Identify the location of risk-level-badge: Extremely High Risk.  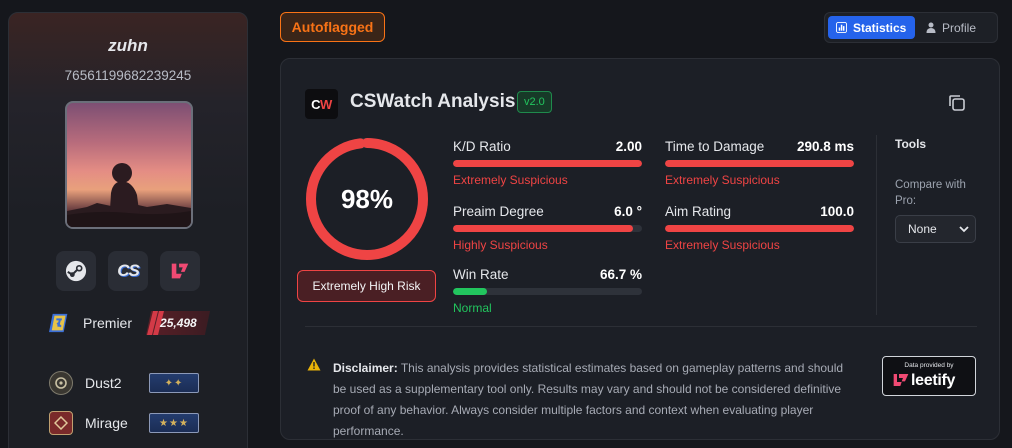
(366, 286).